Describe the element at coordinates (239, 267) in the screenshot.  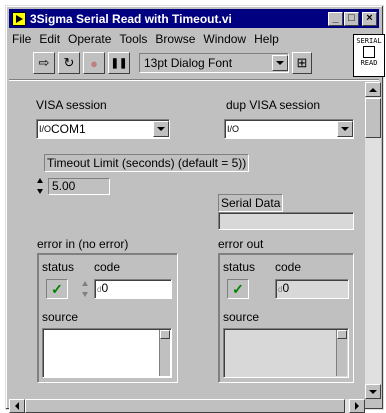
I see `error-out-status-label: status` at that location.